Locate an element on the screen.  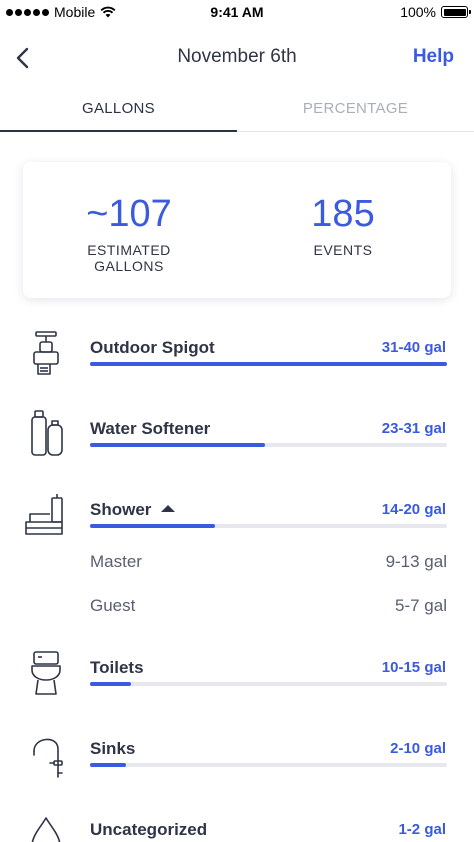
gallons-label-line1: ESTIMATED is located at coordinates (129, 250).